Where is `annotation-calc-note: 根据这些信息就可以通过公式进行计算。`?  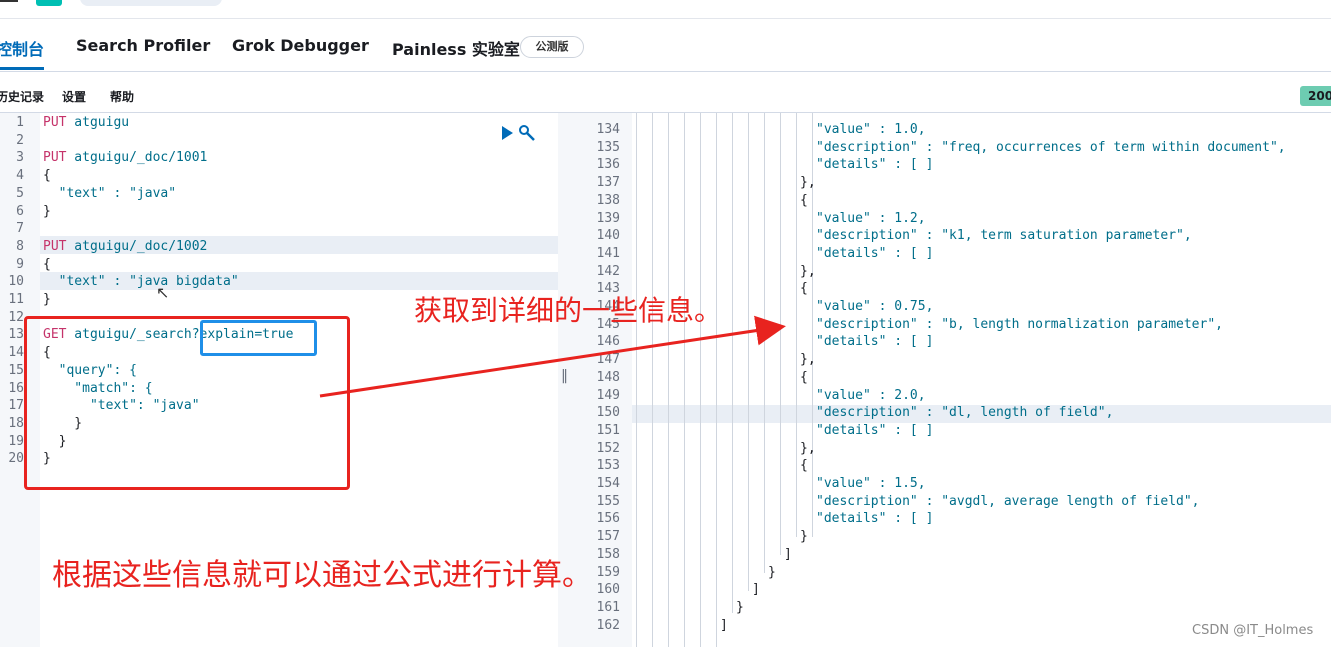
annotation-calc-note: 根据这些信息就可以通过公式进行计算。 is located at coordinates (322, 575).